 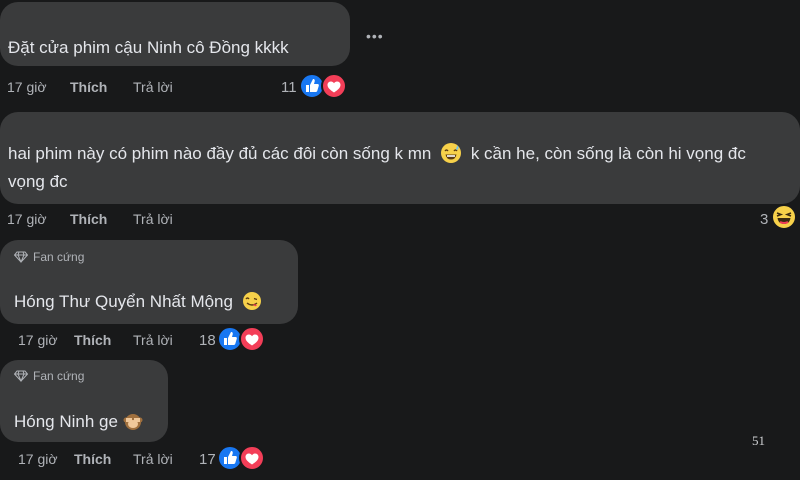 What do you see at coordinates (133, 422) in the screenshot?
I see `see-no-evil-monkey-emoji` at bounding box center [133, 422].